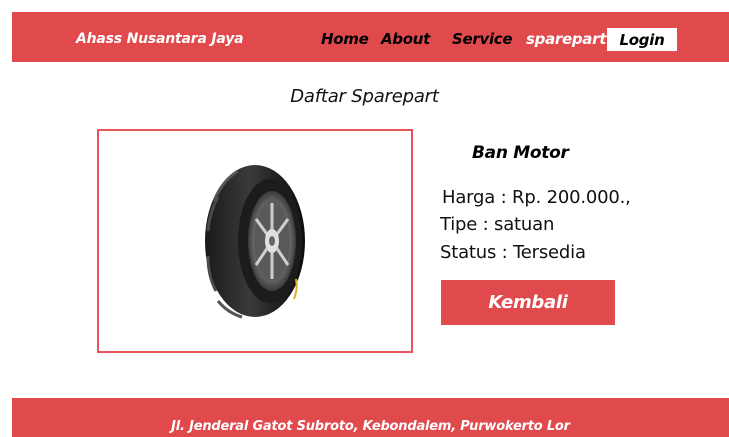 This screenshot has width=729, height=437. Describe the element at coordinates (364, 96) in the screenshot. I see `page-title: Daftar Sparepart` at that location.